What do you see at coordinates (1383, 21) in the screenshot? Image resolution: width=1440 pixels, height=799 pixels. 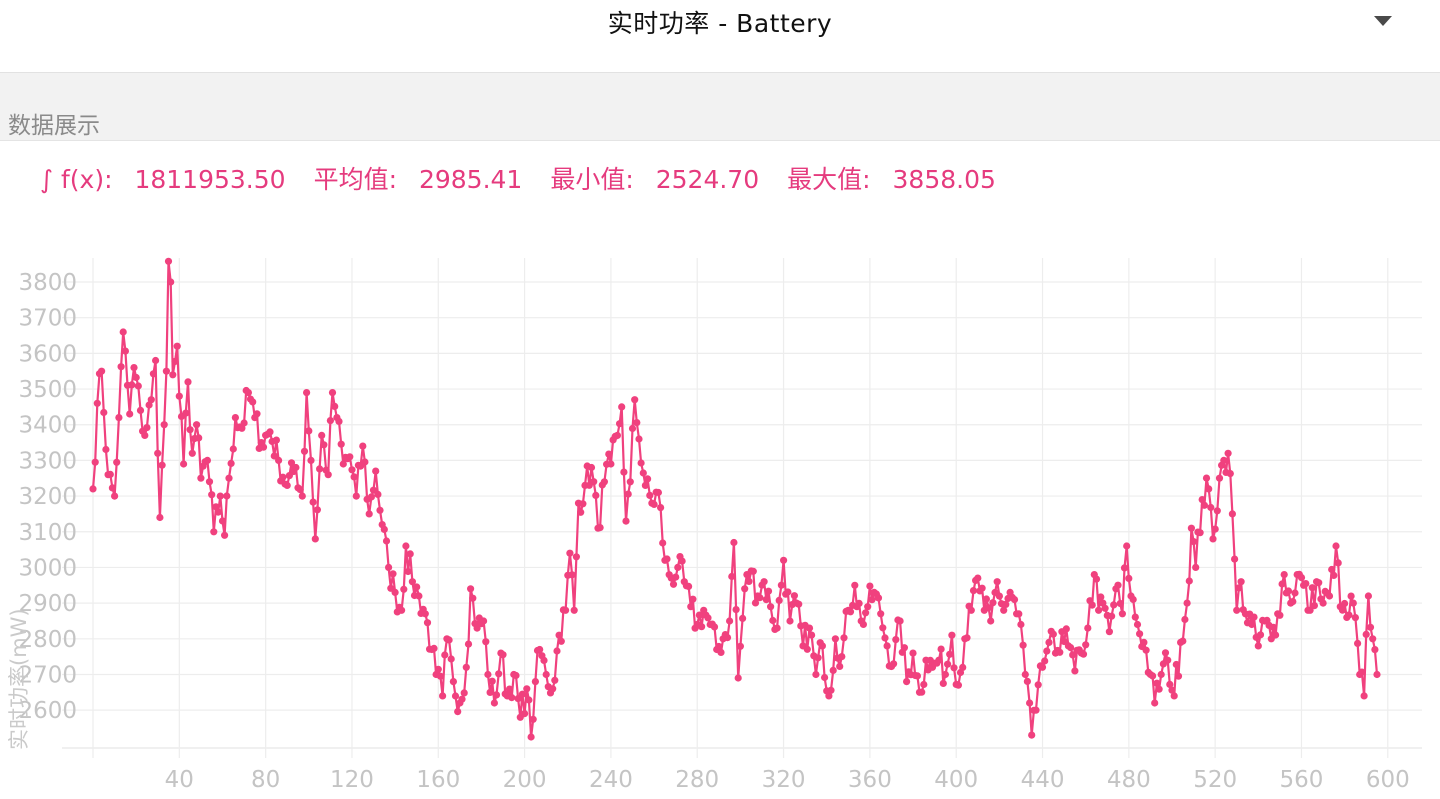 I see `triangle-down-icon` at bounding box center [1383, 21].